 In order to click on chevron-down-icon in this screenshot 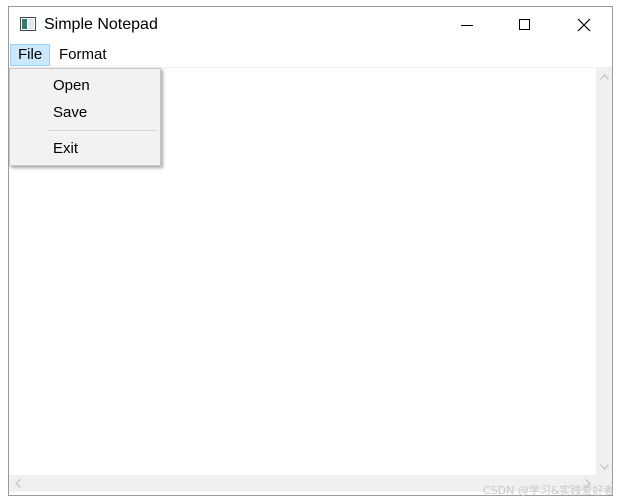, I will do `click(604, 466)`.